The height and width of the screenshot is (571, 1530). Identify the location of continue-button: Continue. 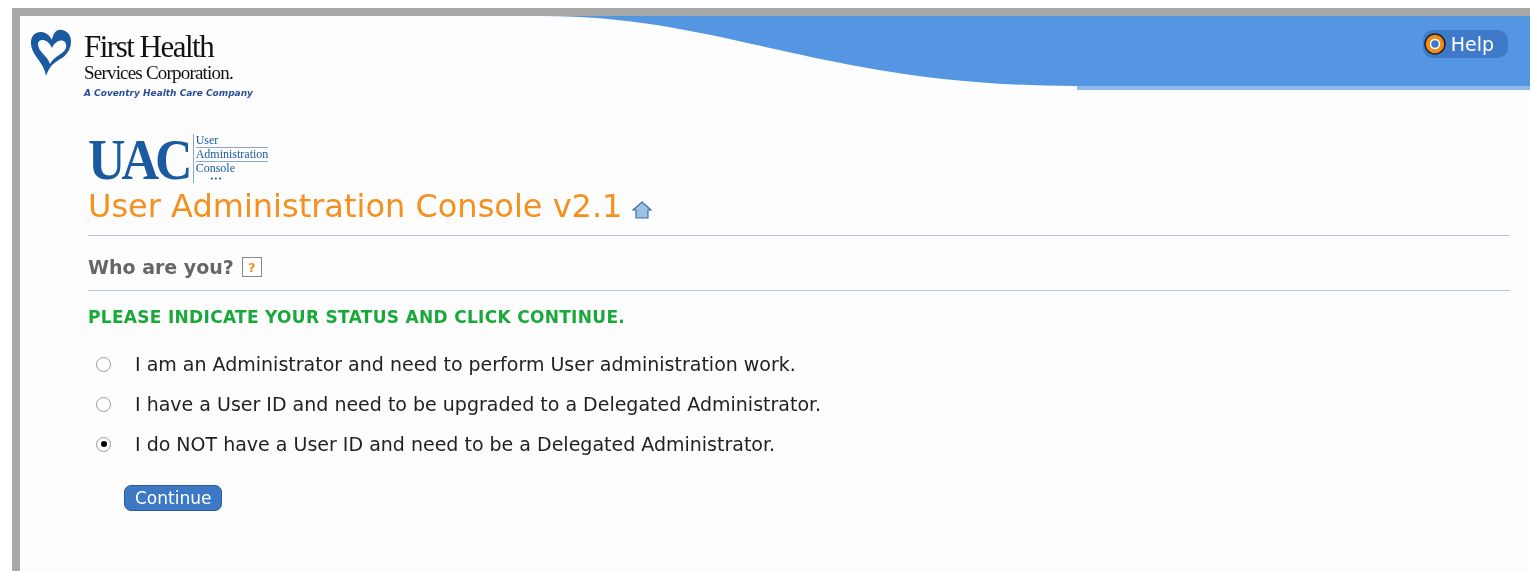
(173, 498).